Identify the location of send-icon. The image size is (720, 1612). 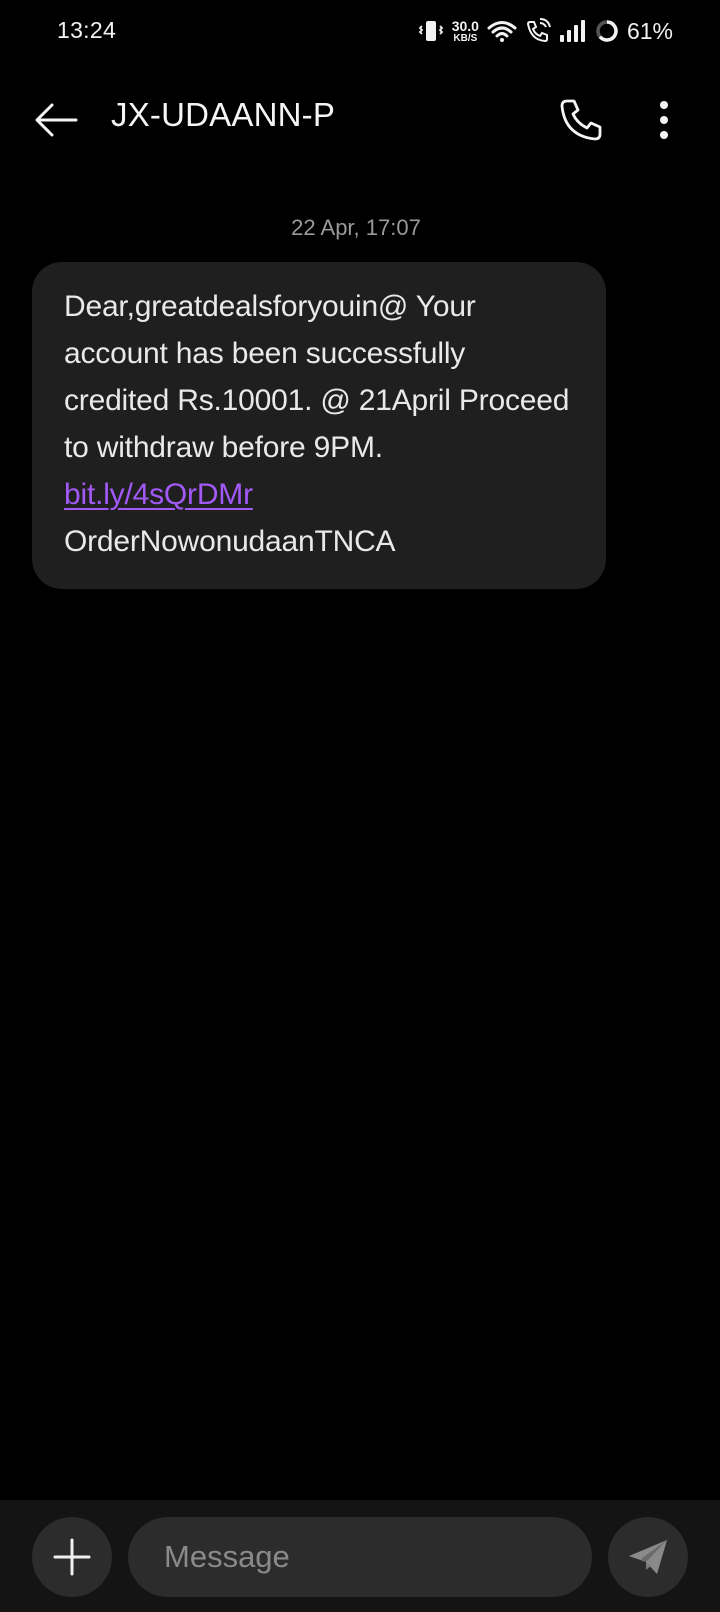
(648, 1557).